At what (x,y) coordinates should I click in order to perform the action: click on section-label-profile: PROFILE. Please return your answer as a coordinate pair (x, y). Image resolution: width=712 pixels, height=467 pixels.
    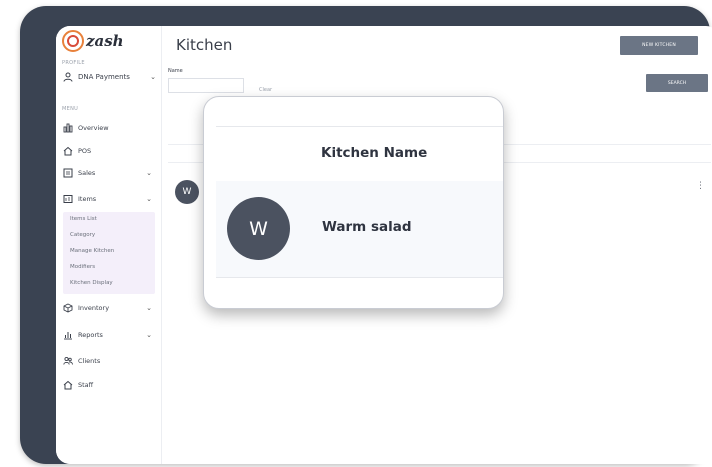
    Looking at the image, I should click on (73, 63).